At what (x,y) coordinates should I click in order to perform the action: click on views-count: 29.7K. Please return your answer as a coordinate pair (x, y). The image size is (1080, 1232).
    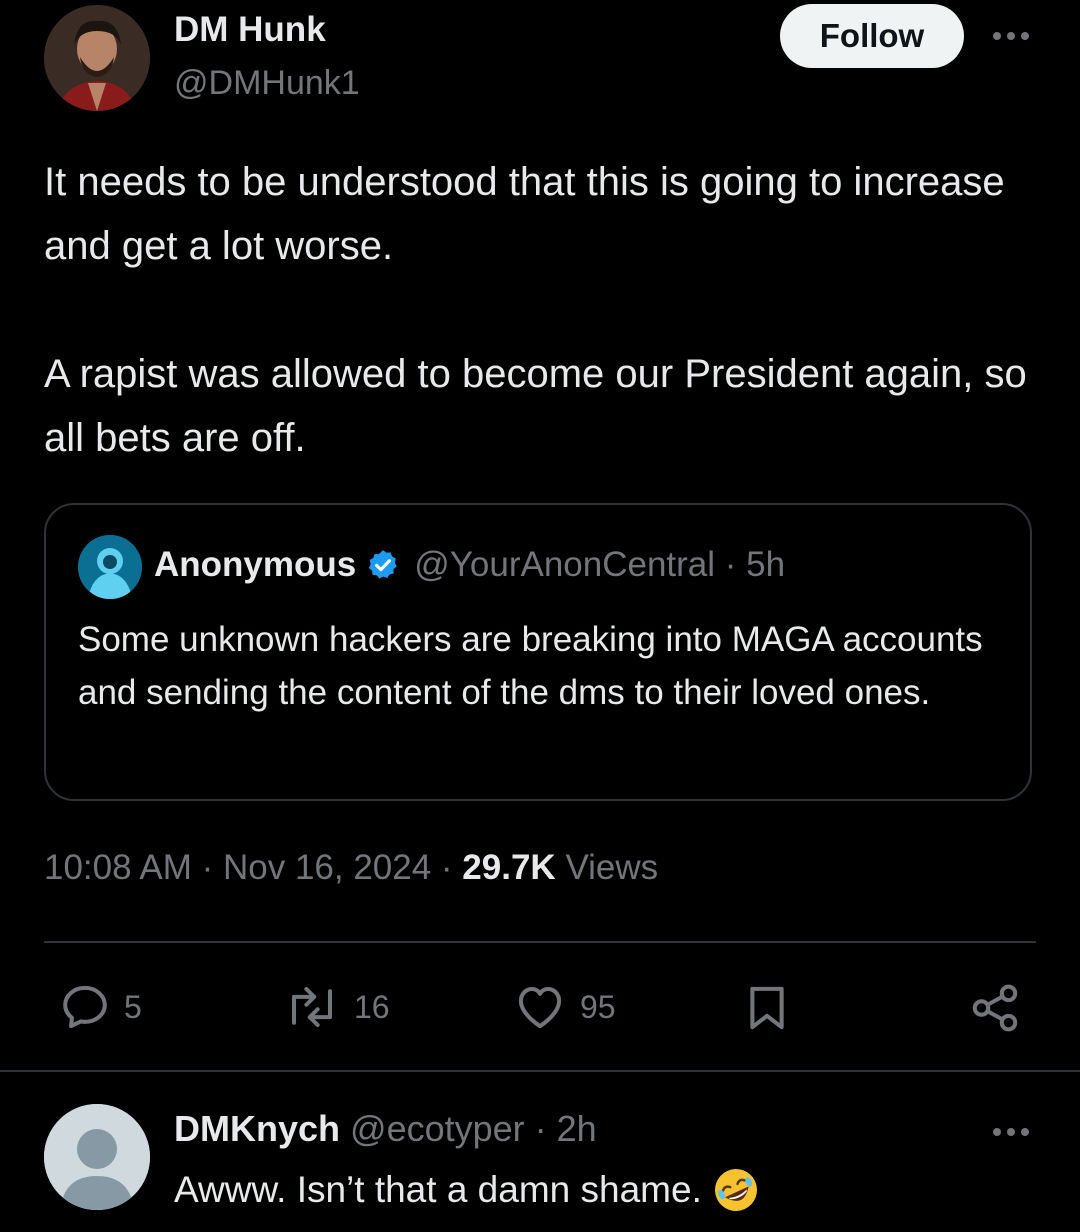
    Looking at the image, I should click on (509, 867).